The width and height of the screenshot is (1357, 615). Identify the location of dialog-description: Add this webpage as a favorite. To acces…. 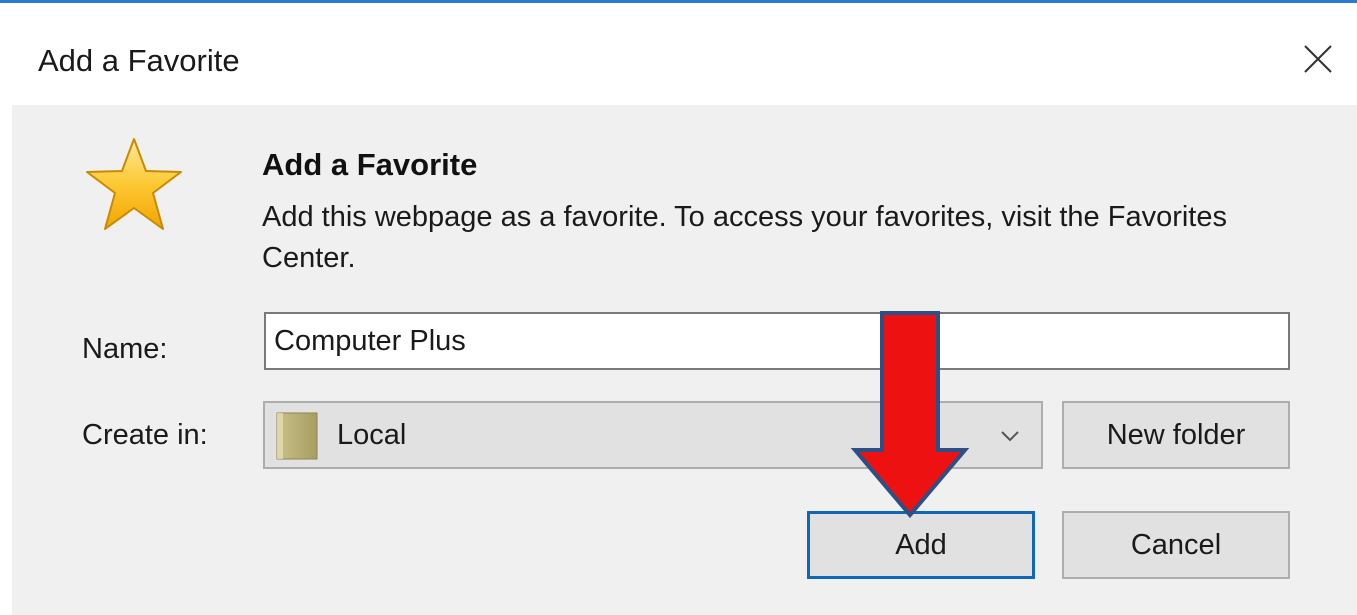
(744, 237).